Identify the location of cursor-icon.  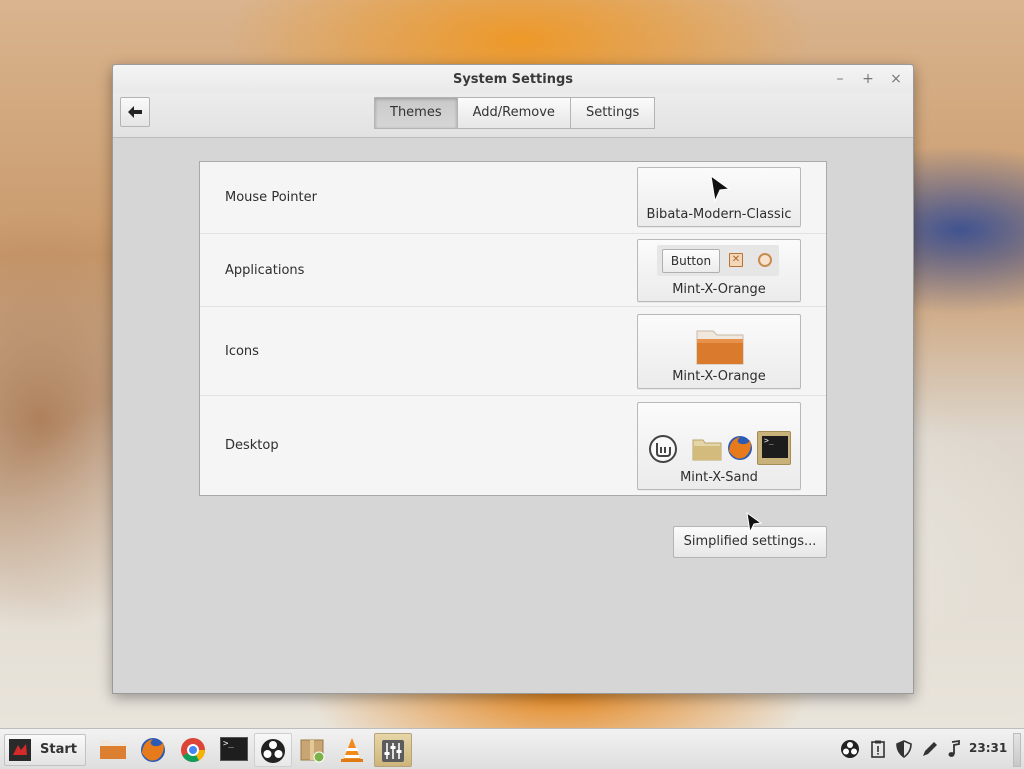
(720, 189).